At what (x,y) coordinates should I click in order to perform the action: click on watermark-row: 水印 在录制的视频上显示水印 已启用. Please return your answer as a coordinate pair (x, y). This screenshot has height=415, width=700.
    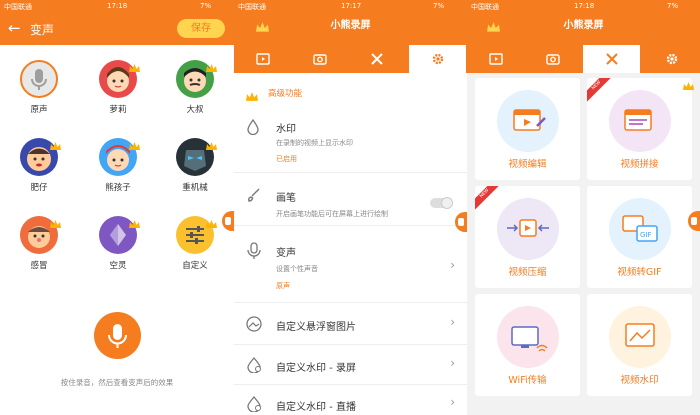
    Looking at the image, I should click on (350, 140).